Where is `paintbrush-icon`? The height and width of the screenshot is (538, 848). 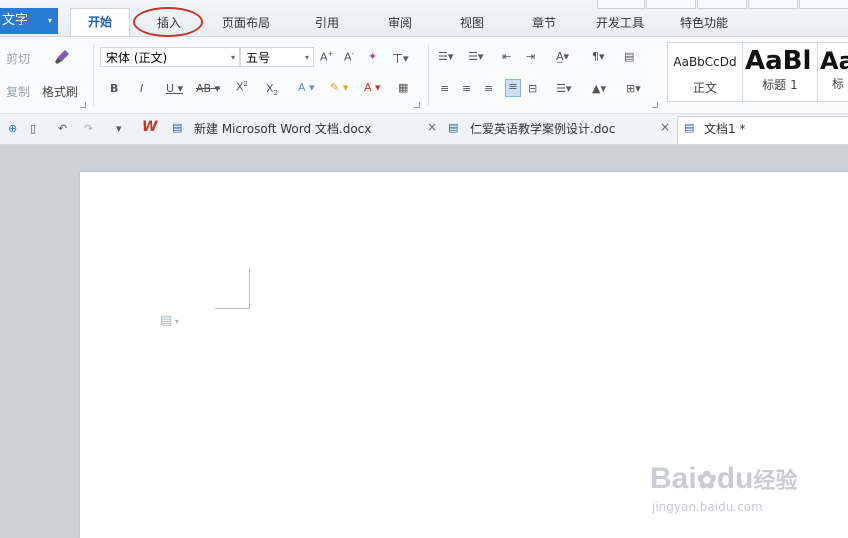
paintbrush-icon is located at coordinates (62, 57).